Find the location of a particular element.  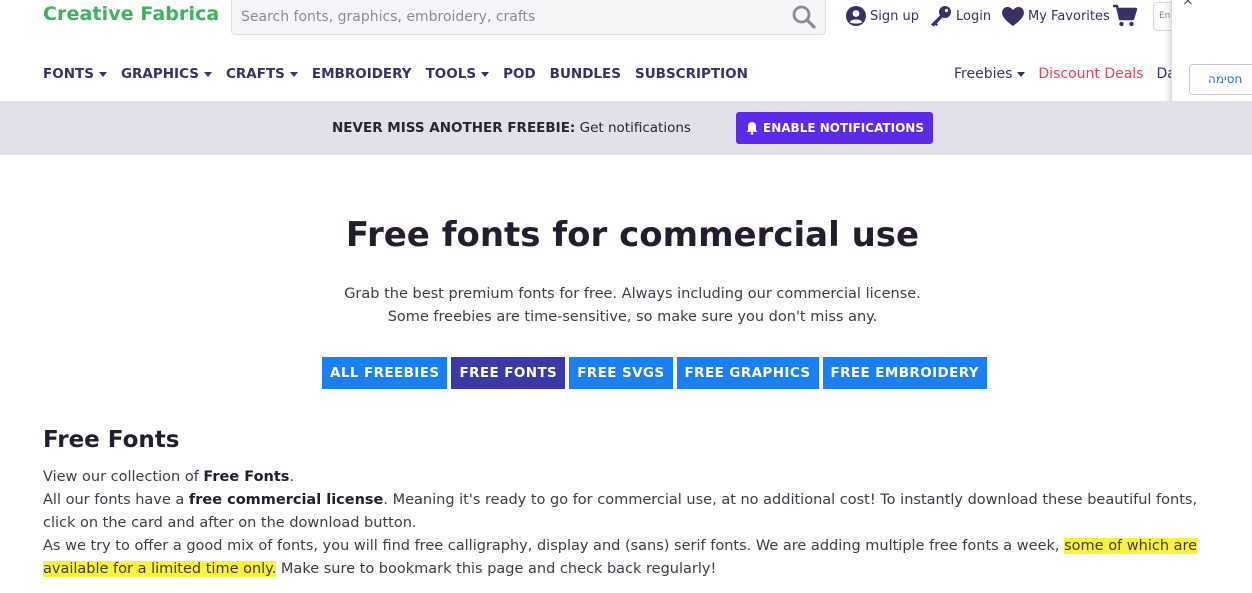

bell-icon is located at coordinates (752, 128).